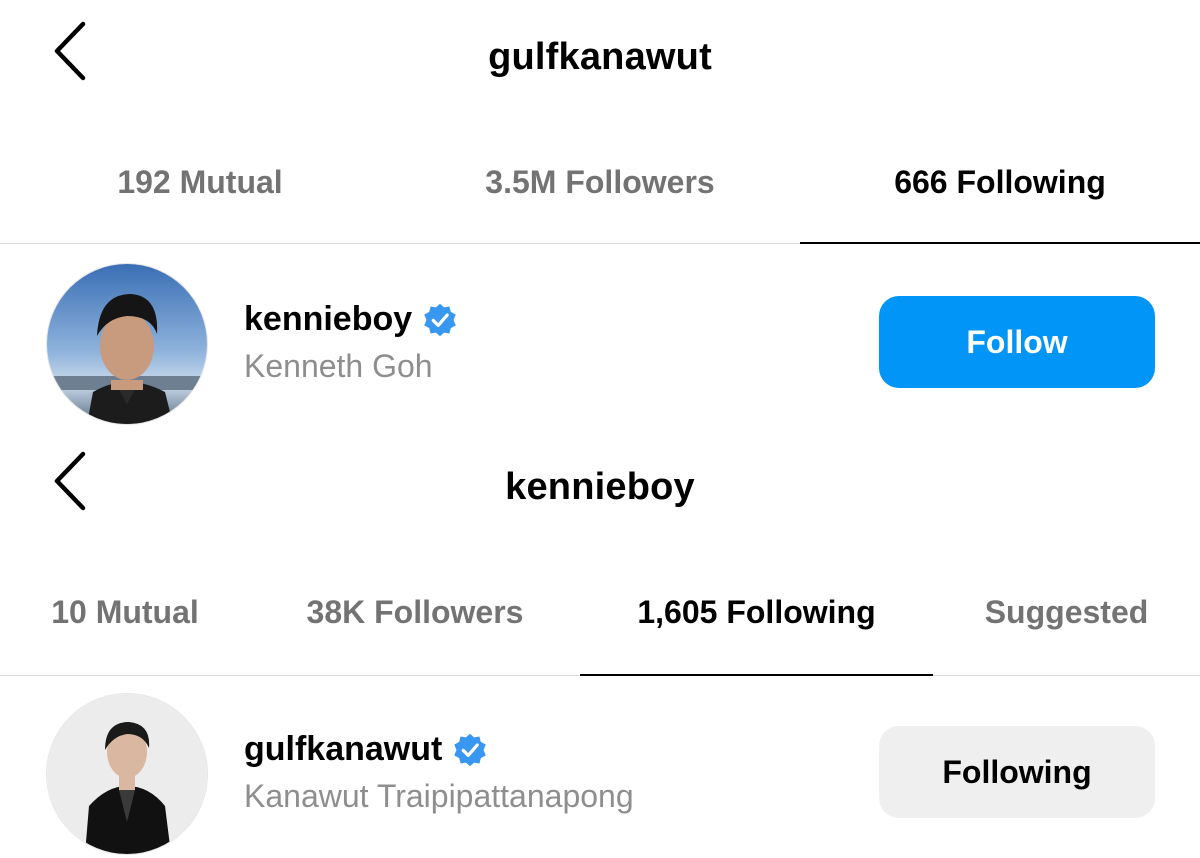  I want to click on tab-suggested: Suggested, so click(1066, 625).